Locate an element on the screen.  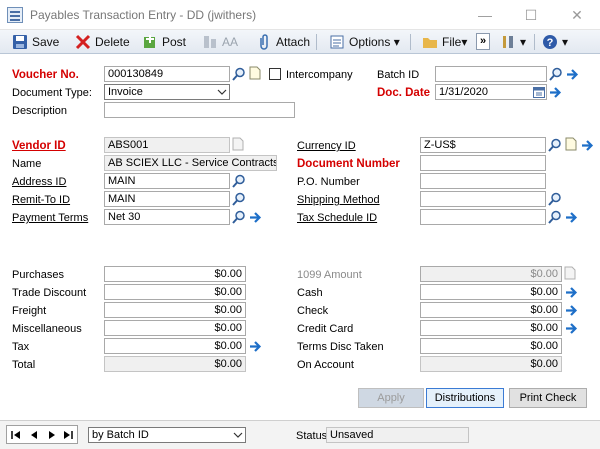
voucher-field: 000130849 is located at coordinates (167, 74).